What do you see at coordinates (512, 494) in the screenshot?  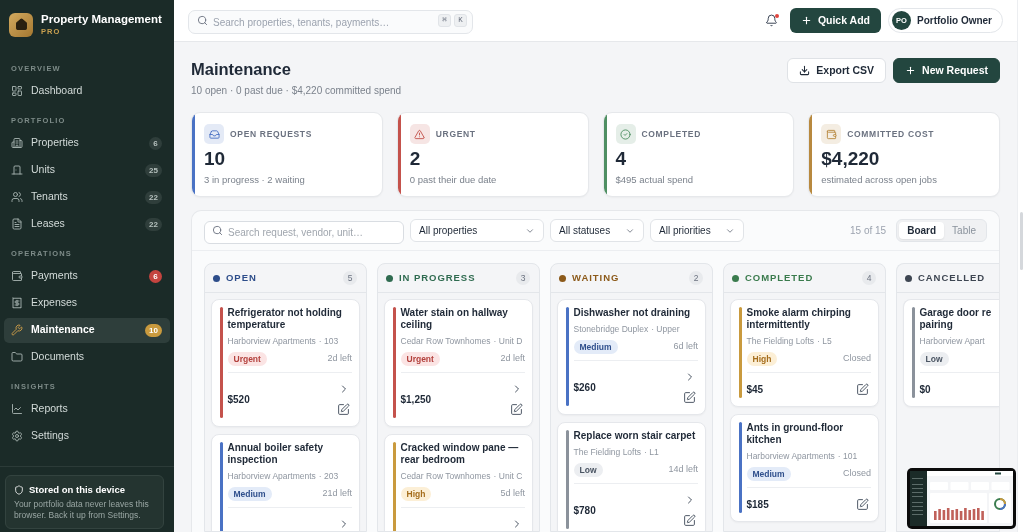 I see `due-label: 5d left` at bounding box center [512, 494].